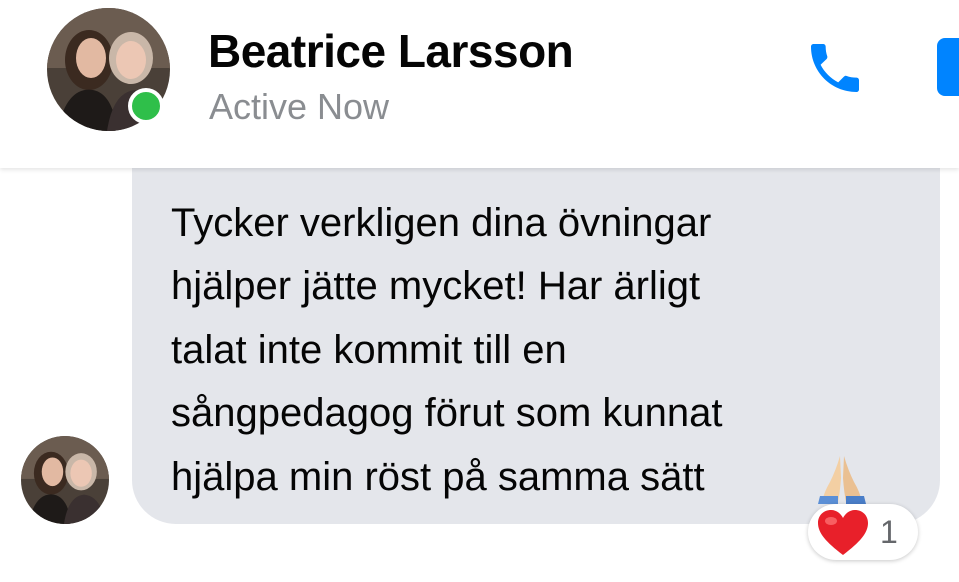  What do you see at coordinates (842, 478) in the screenshot?
I see `folded-hands-emoji` at bounding box center [842, 478].